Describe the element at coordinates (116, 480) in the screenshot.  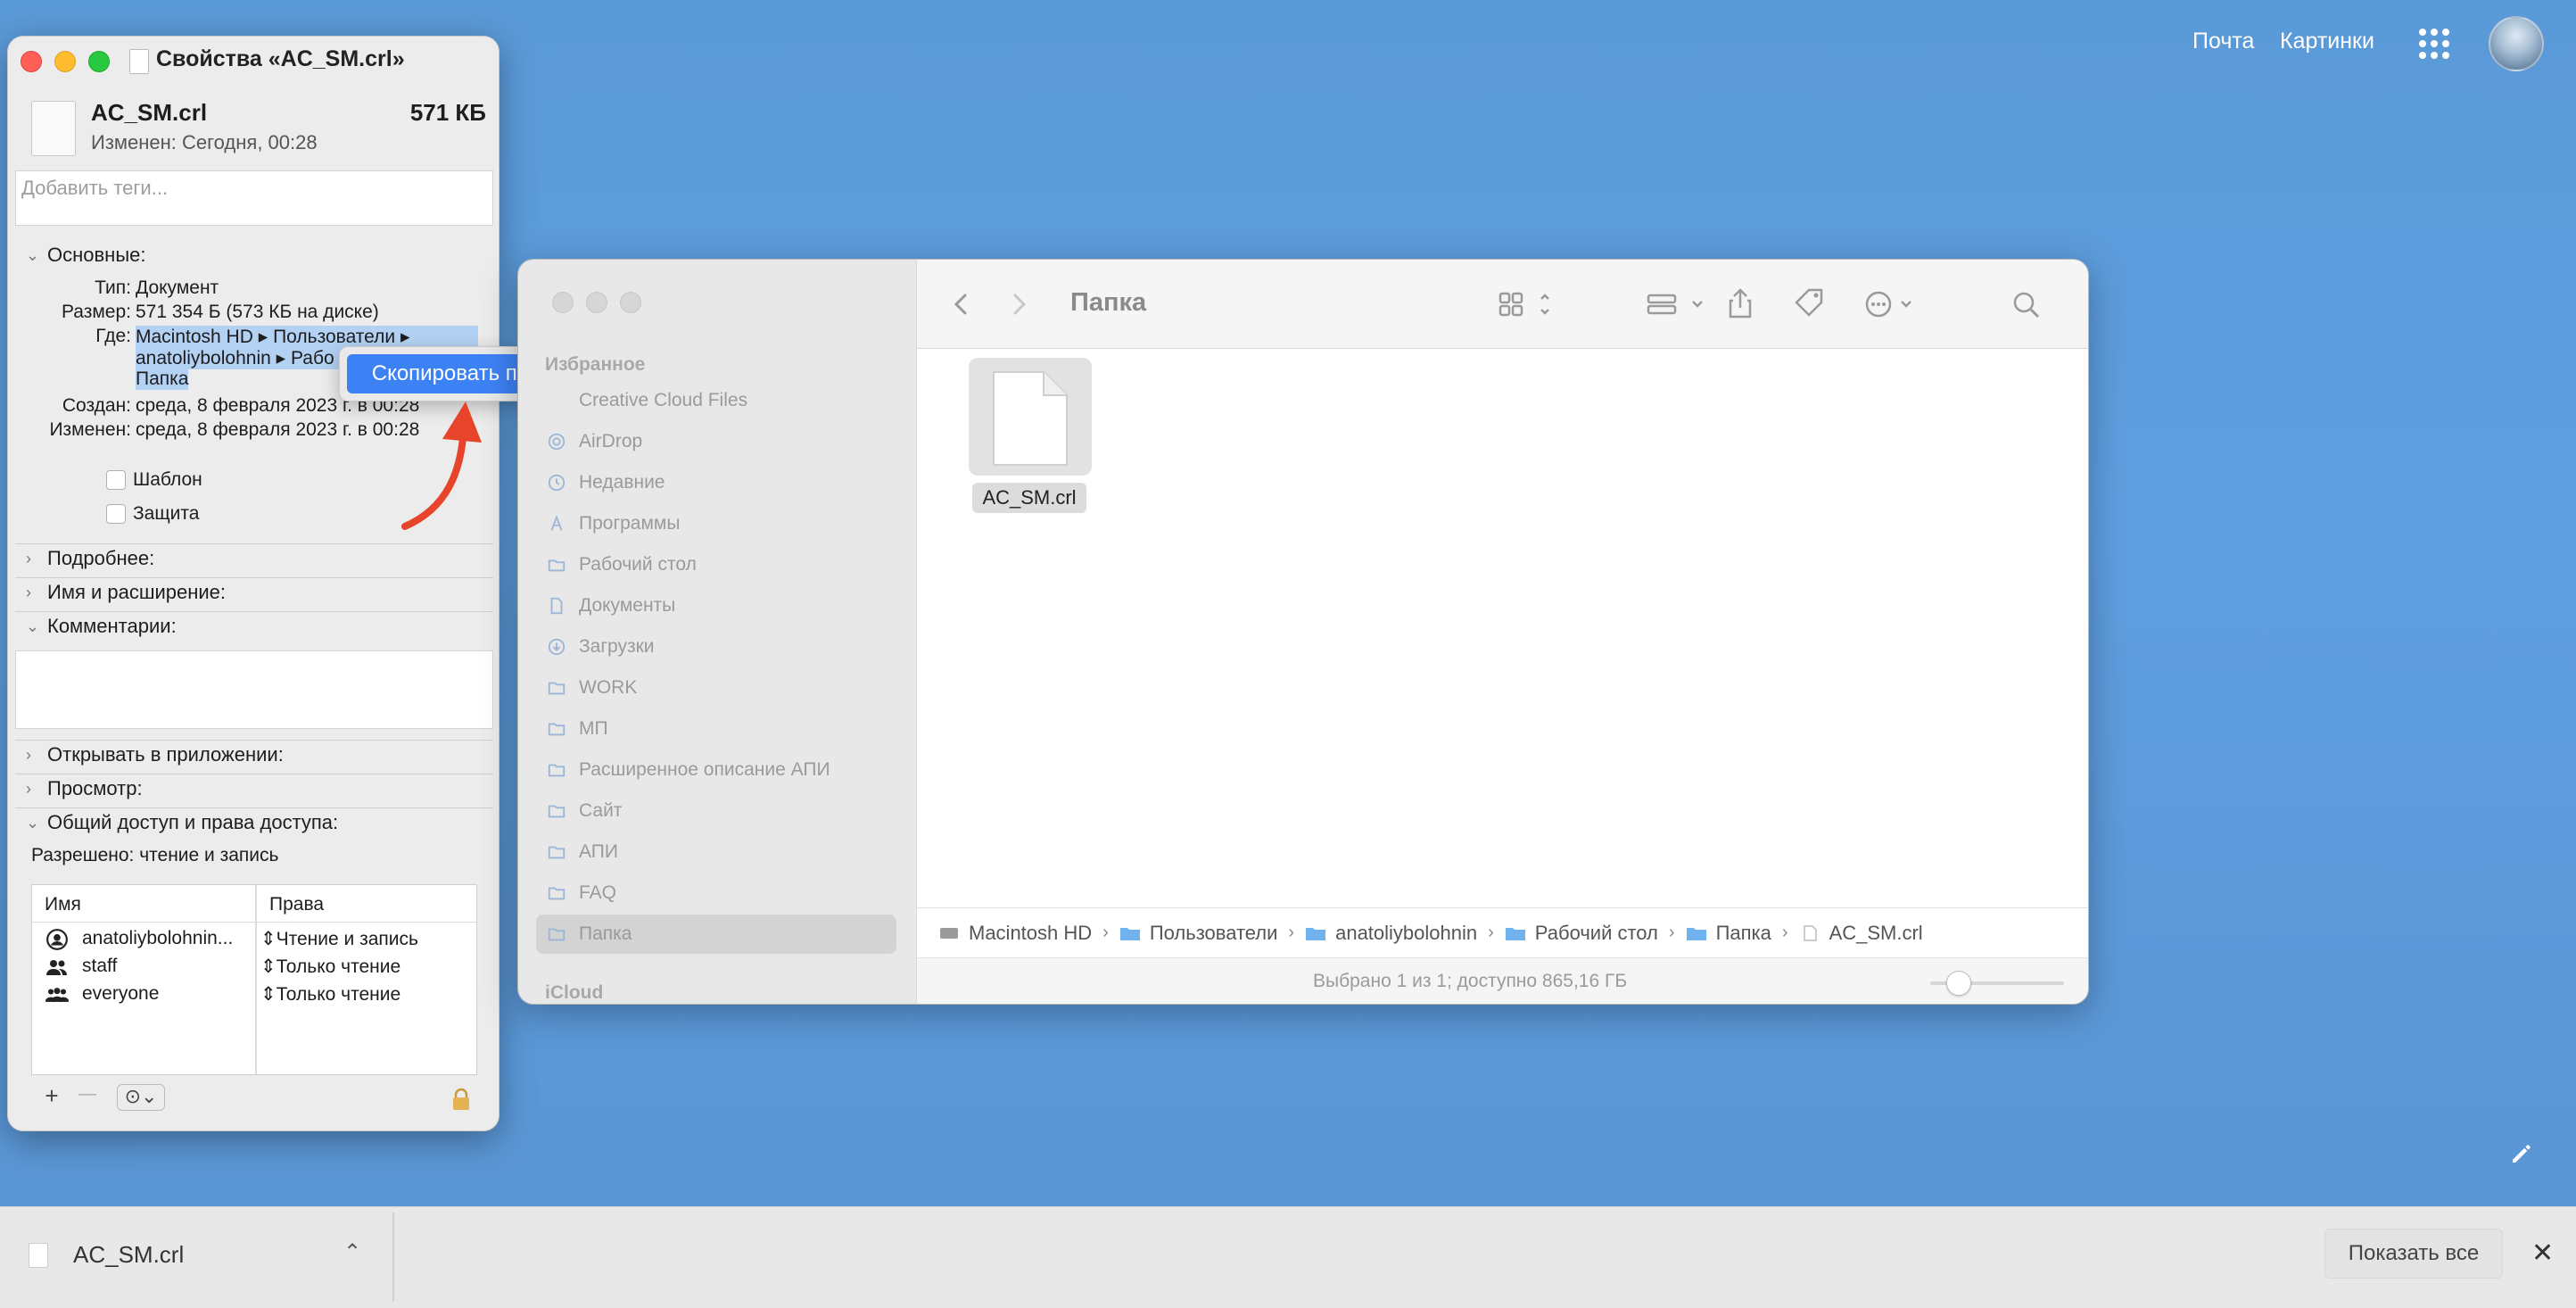
I see `template-checkbox` at that location.